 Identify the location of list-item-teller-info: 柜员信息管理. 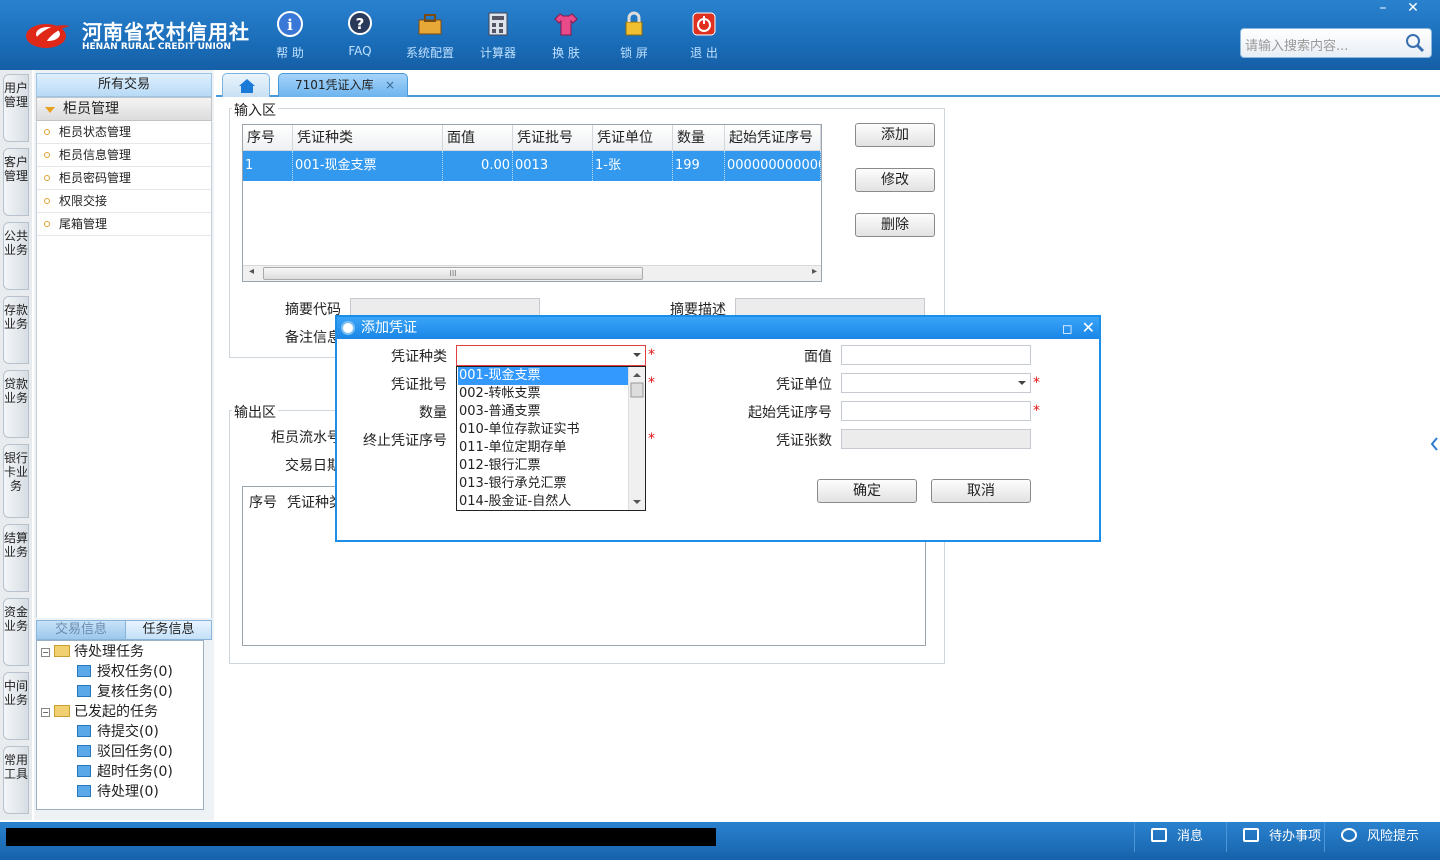
(124, 155).